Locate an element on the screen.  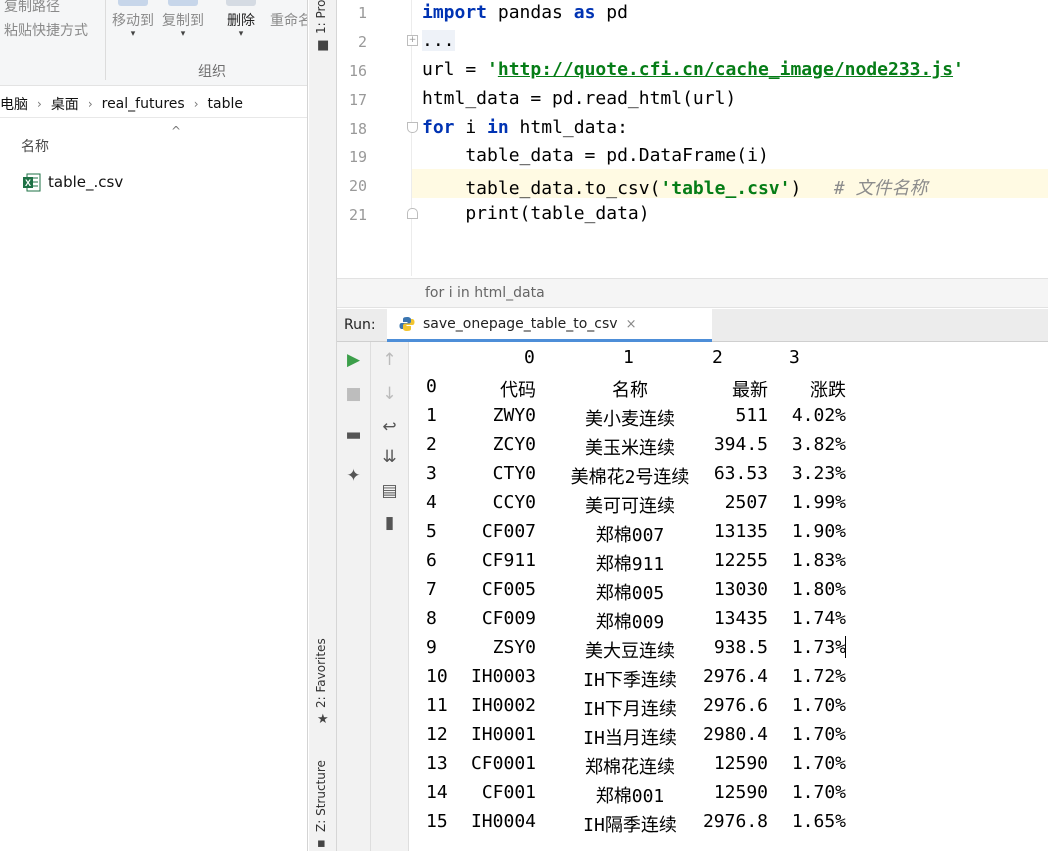
run-label: Run: is located at coordinates (360, 325).